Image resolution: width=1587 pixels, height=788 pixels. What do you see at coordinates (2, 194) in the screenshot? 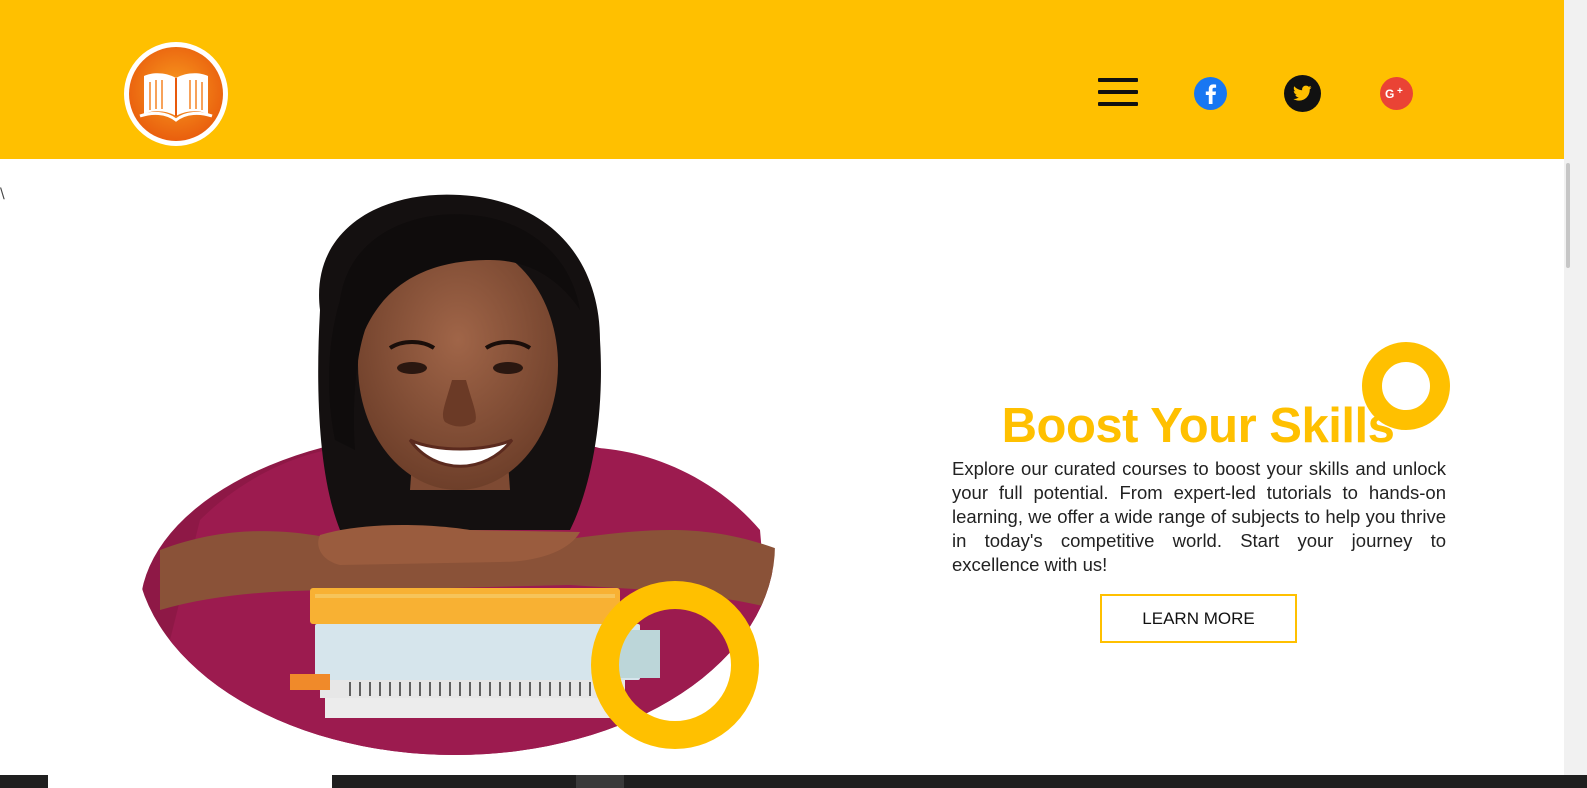
I see `stray-text: \` at bounding box center [2, 194].